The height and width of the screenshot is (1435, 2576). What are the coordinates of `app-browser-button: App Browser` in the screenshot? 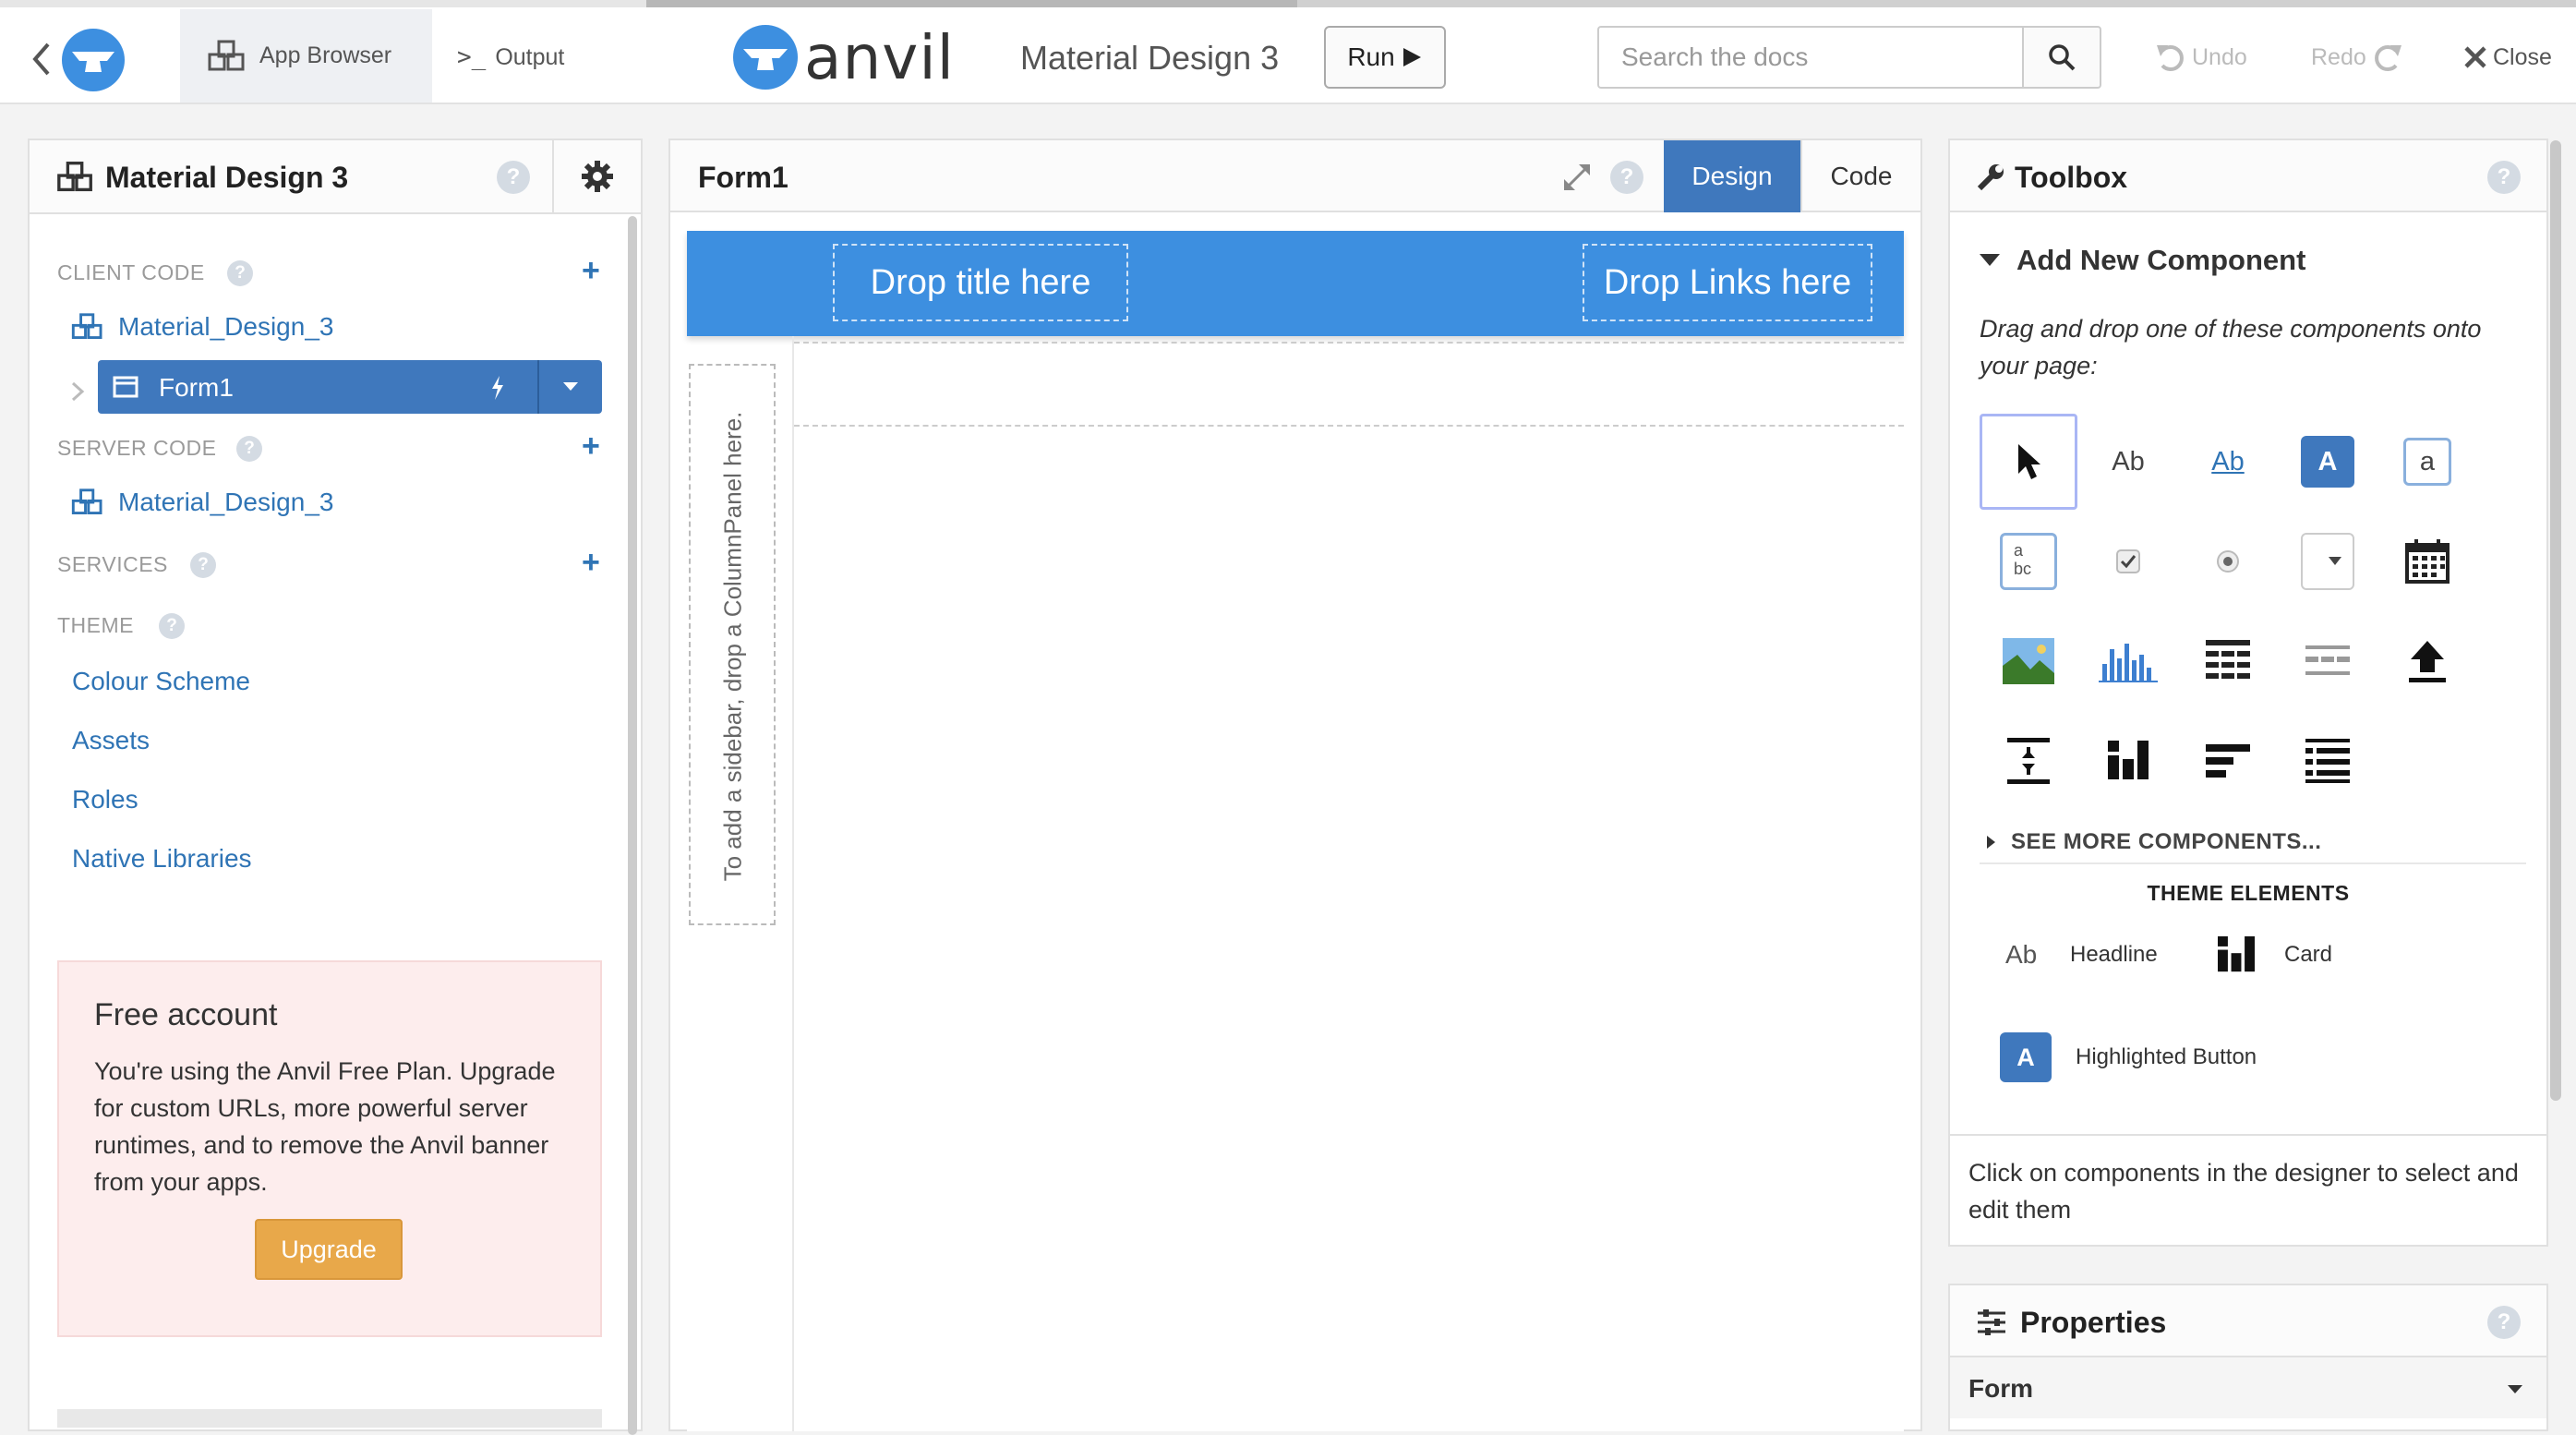 It's located at (306, 56).